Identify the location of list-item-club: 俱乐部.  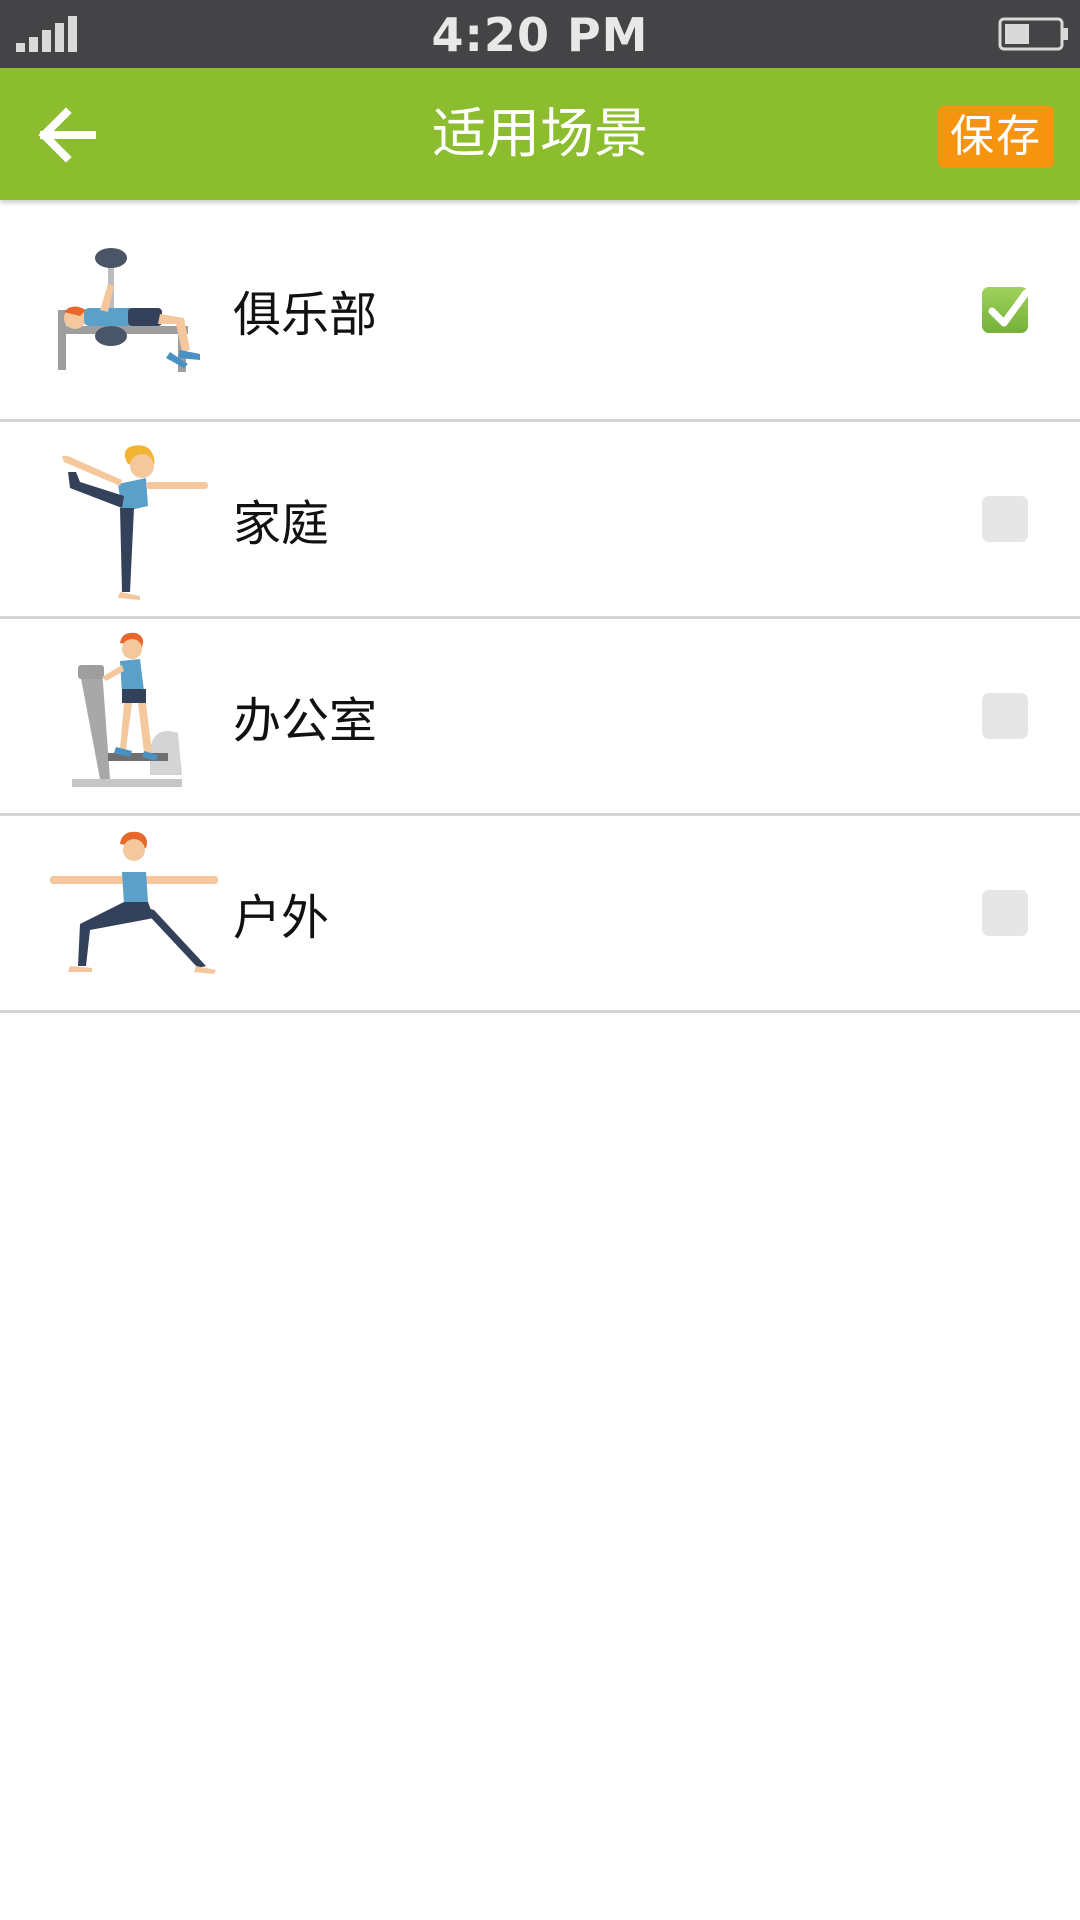
(540, 311).